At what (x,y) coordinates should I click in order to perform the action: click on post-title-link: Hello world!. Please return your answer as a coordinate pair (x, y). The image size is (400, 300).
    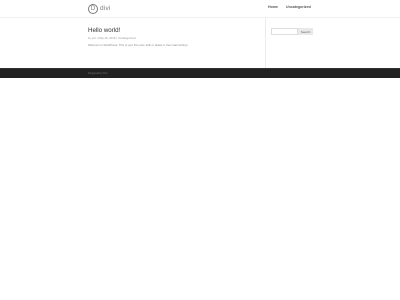
    Looking at the image, I should click on (173, 30).